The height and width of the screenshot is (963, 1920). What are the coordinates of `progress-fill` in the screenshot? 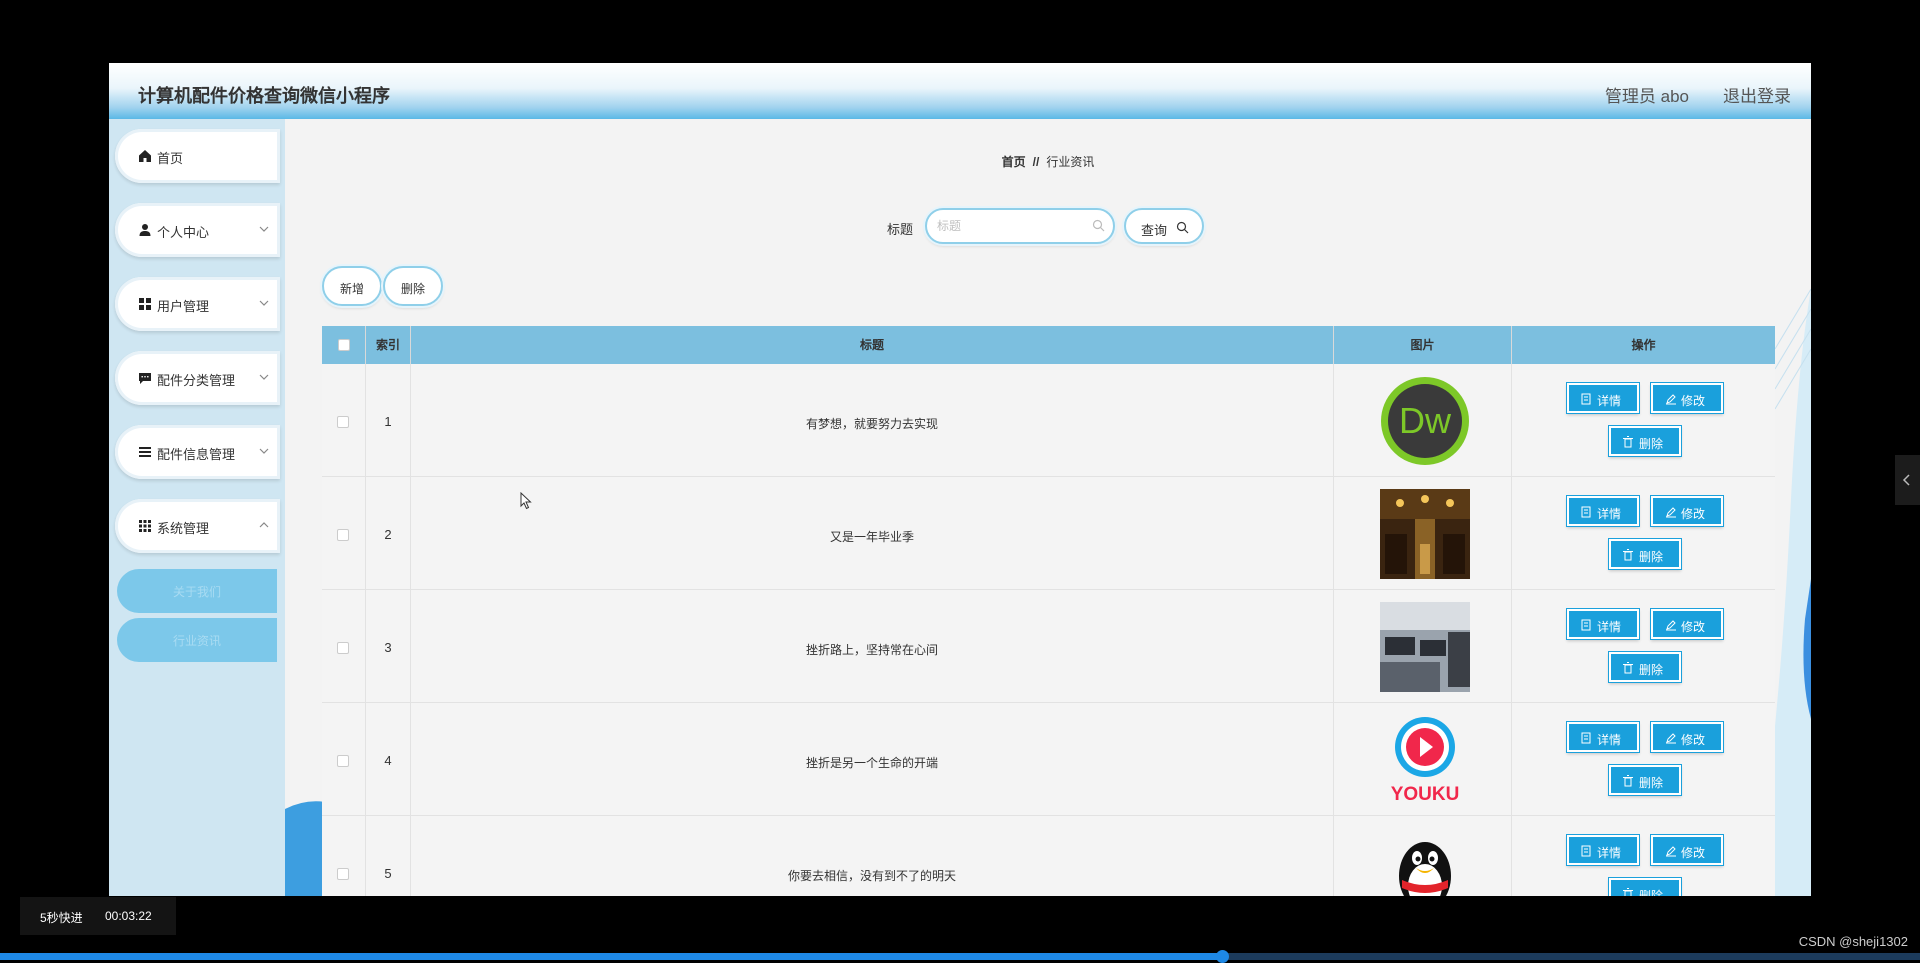 It's located at (611, 956).